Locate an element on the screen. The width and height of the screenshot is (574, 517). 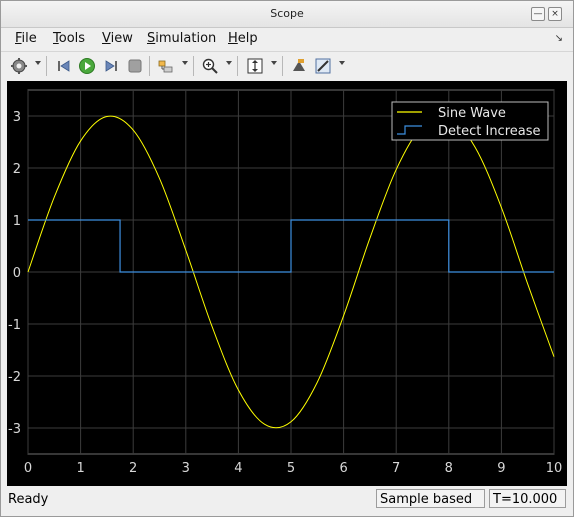
settings-gear-icon is located at coordinates (19, 66).